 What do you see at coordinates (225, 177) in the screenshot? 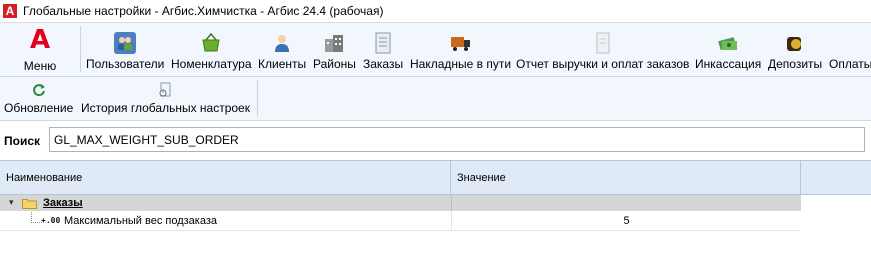
I see `column-header-name: Наименование` at bounding box center [225, 177].